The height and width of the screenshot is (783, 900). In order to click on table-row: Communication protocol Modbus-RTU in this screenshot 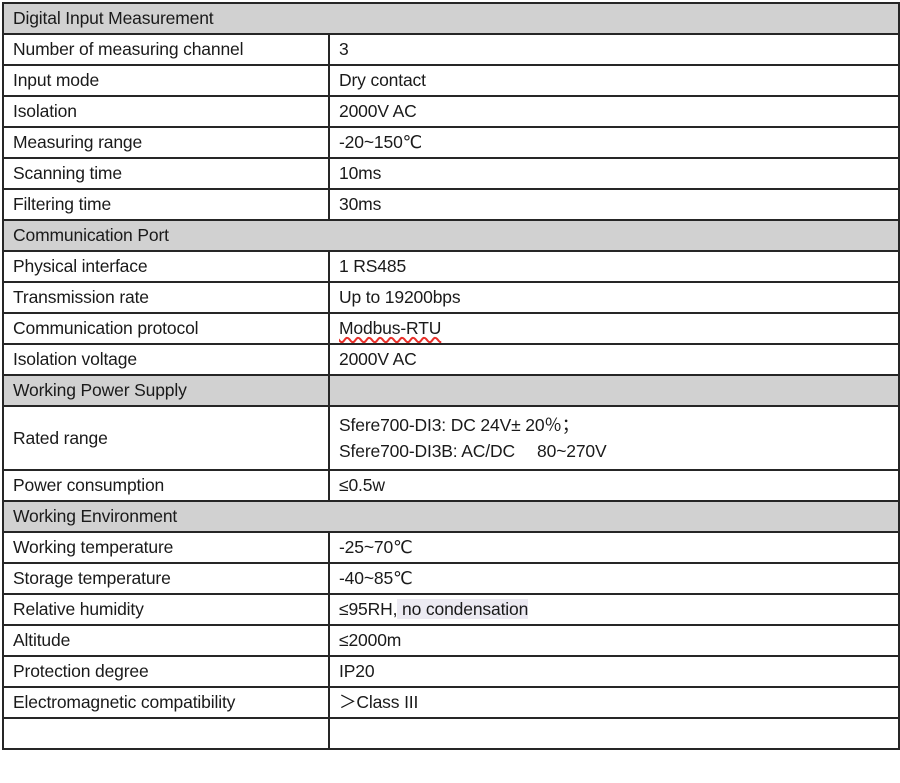, I will do `click(451, 328)`.